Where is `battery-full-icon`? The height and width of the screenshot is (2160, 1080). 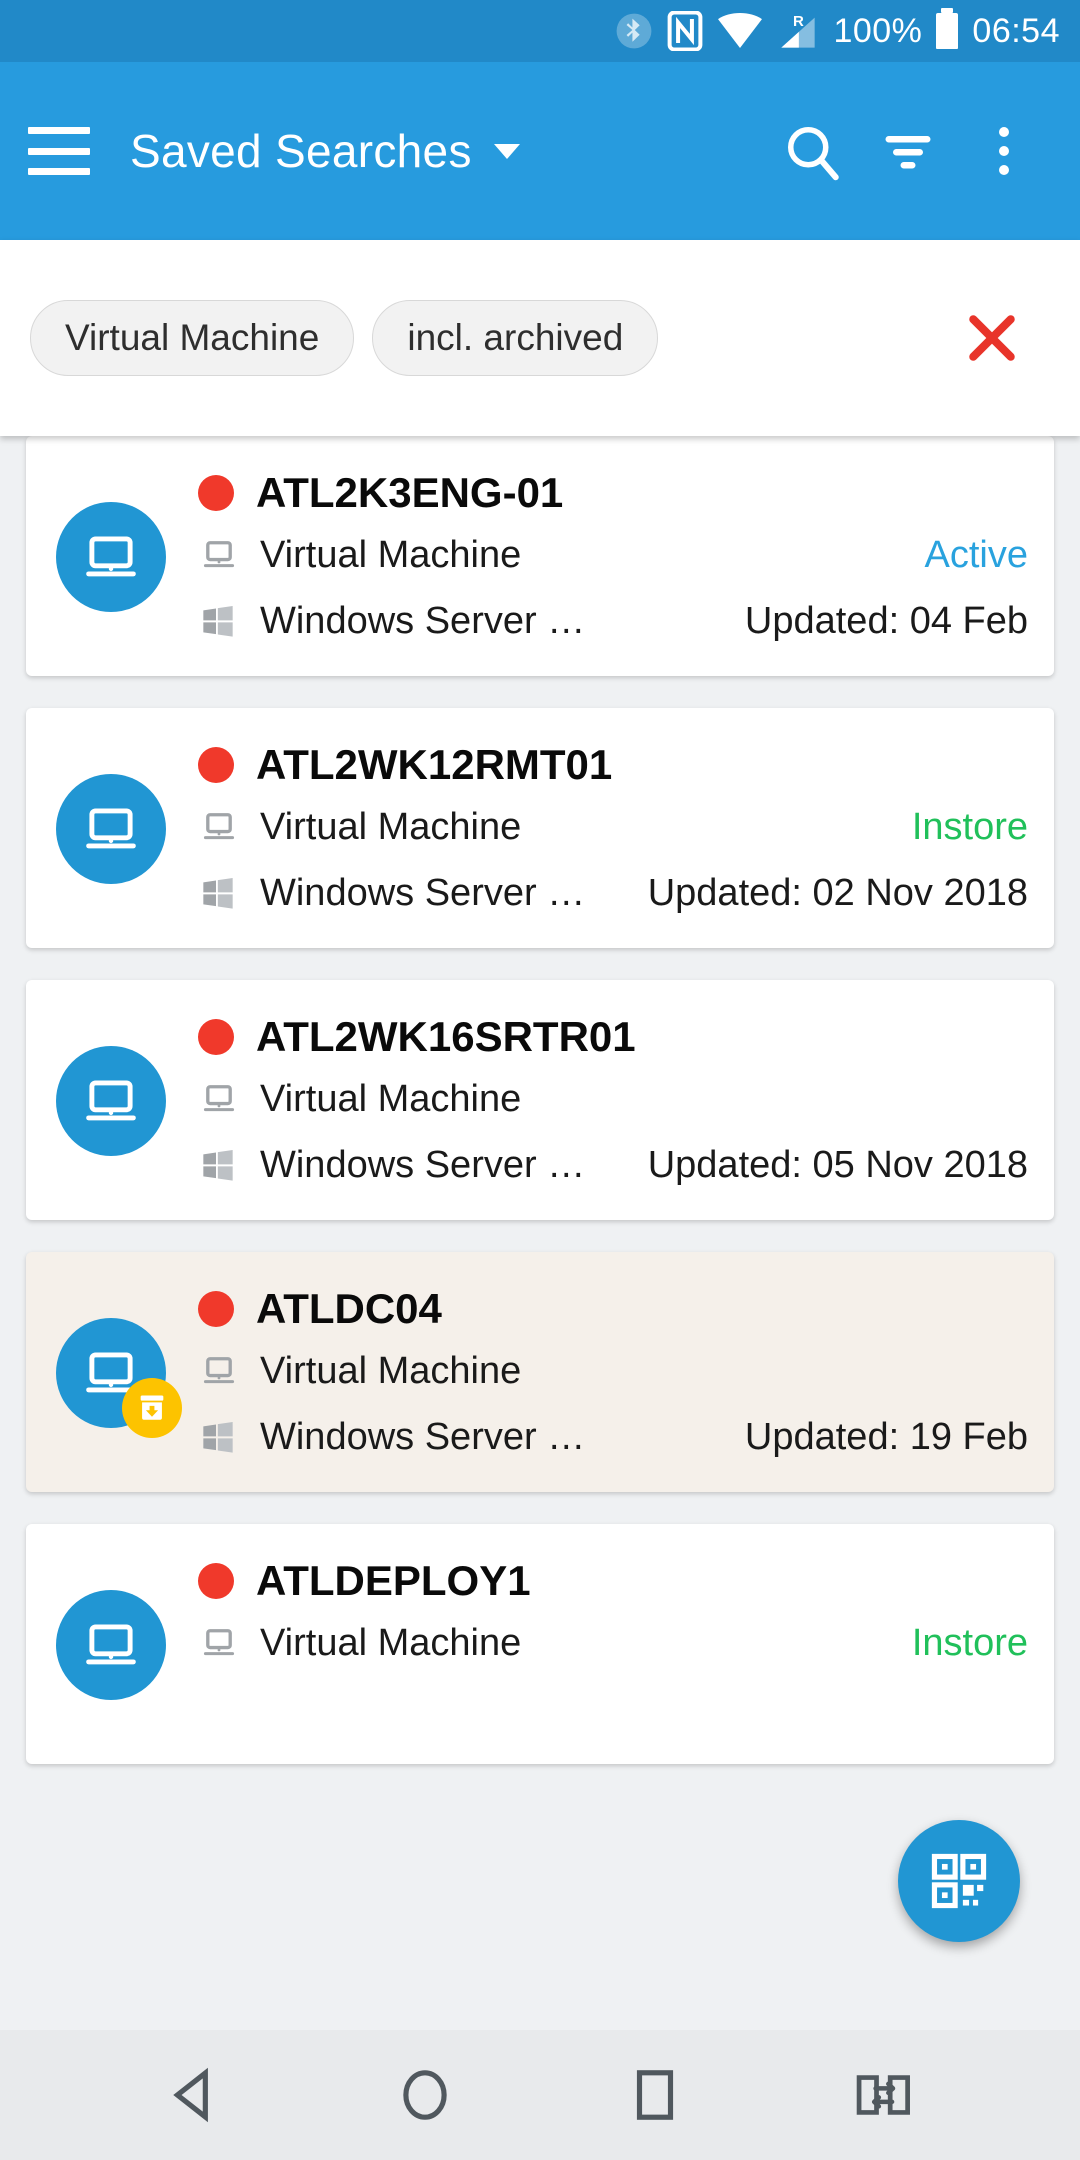
battery-full-icon is located at coordinates (947, 28).